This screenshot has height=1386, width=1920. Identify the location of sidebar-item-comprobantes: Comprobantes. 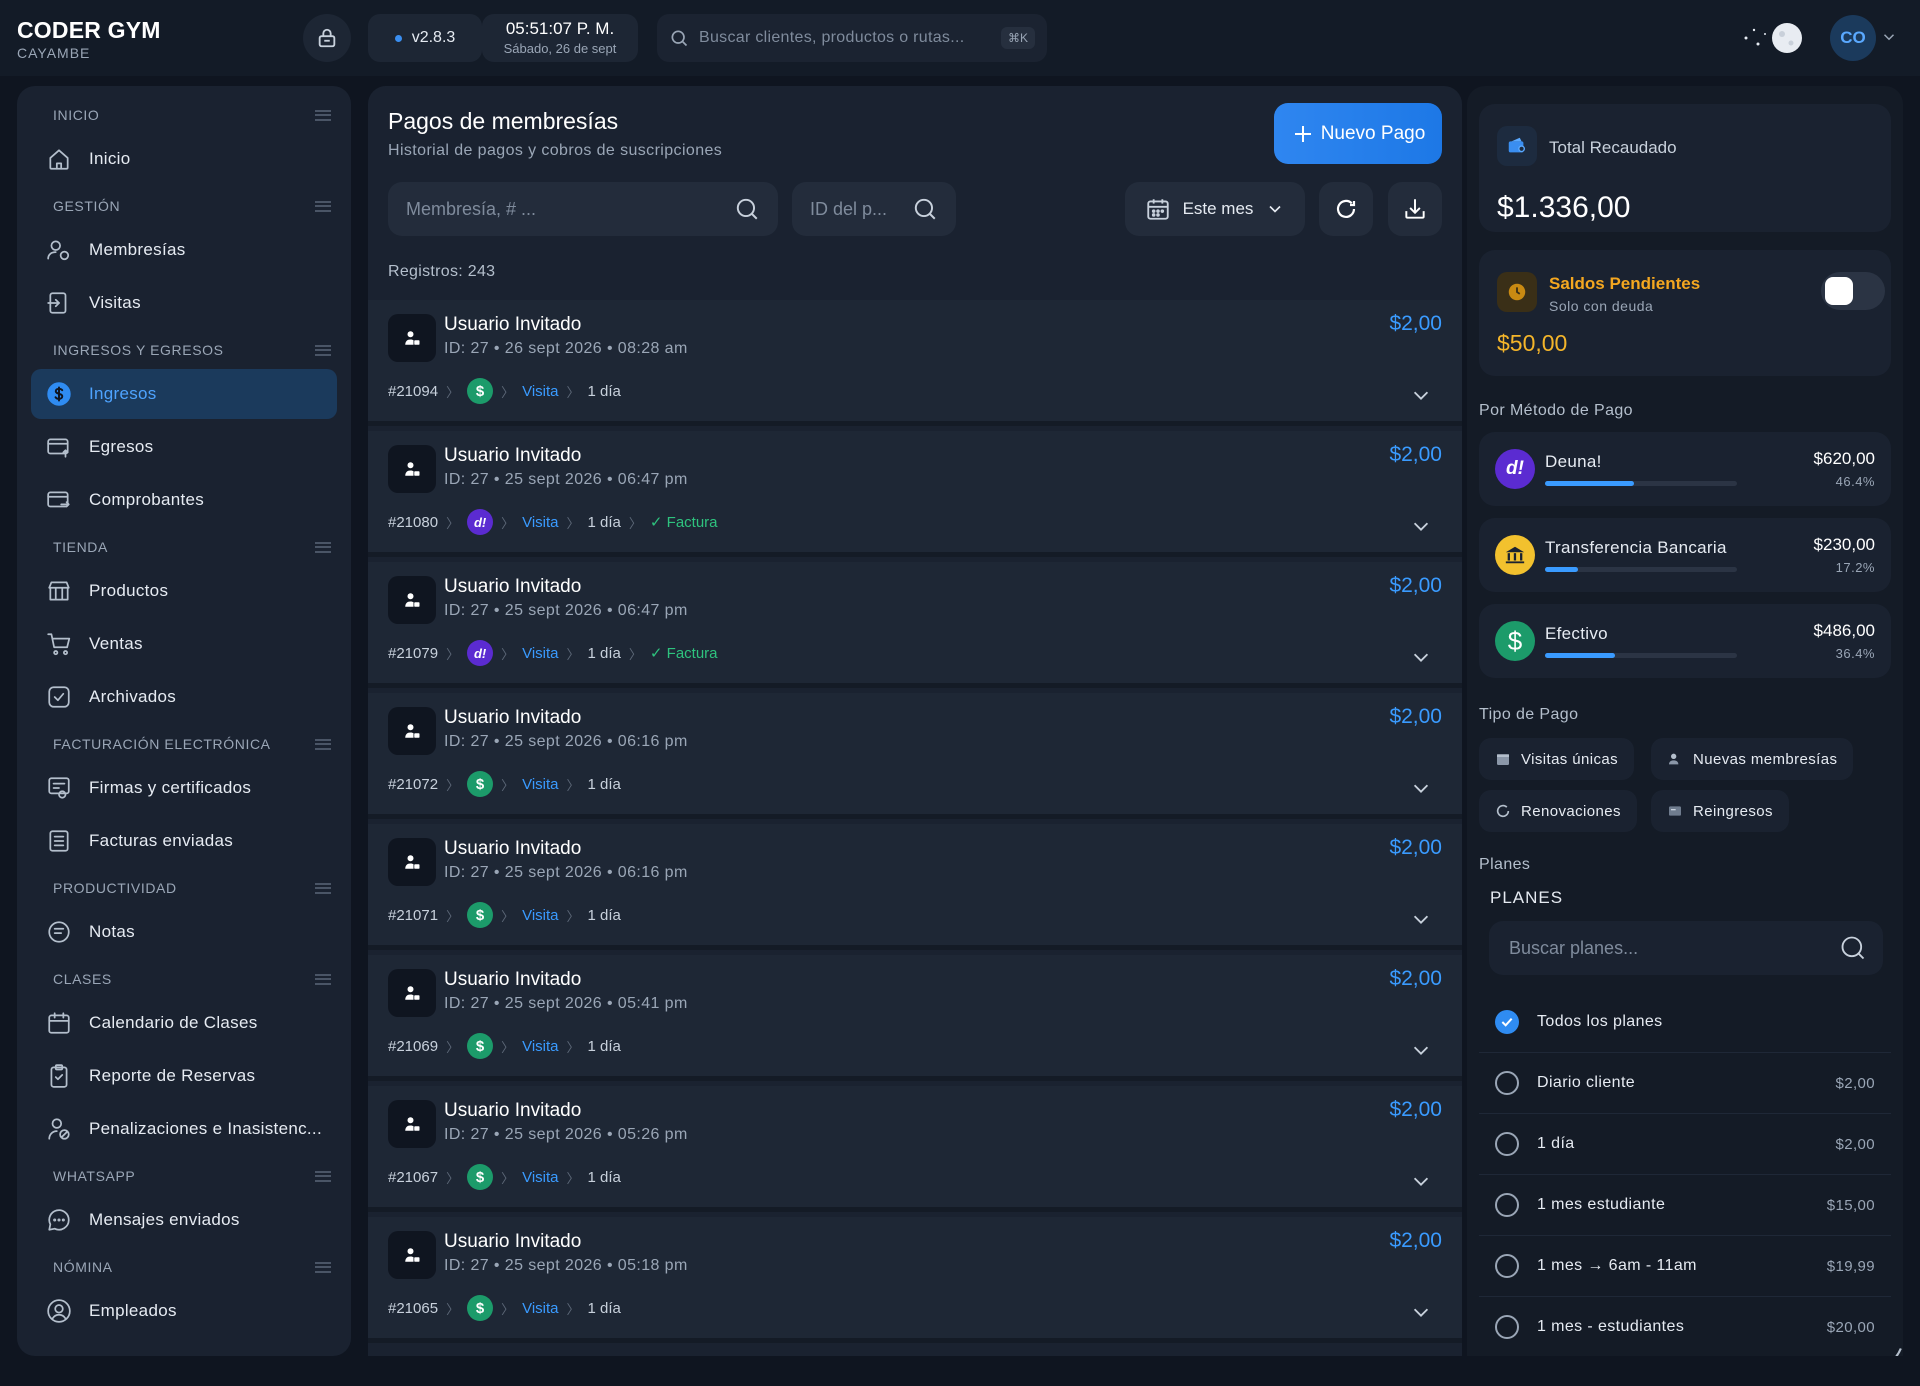
(184, 500).